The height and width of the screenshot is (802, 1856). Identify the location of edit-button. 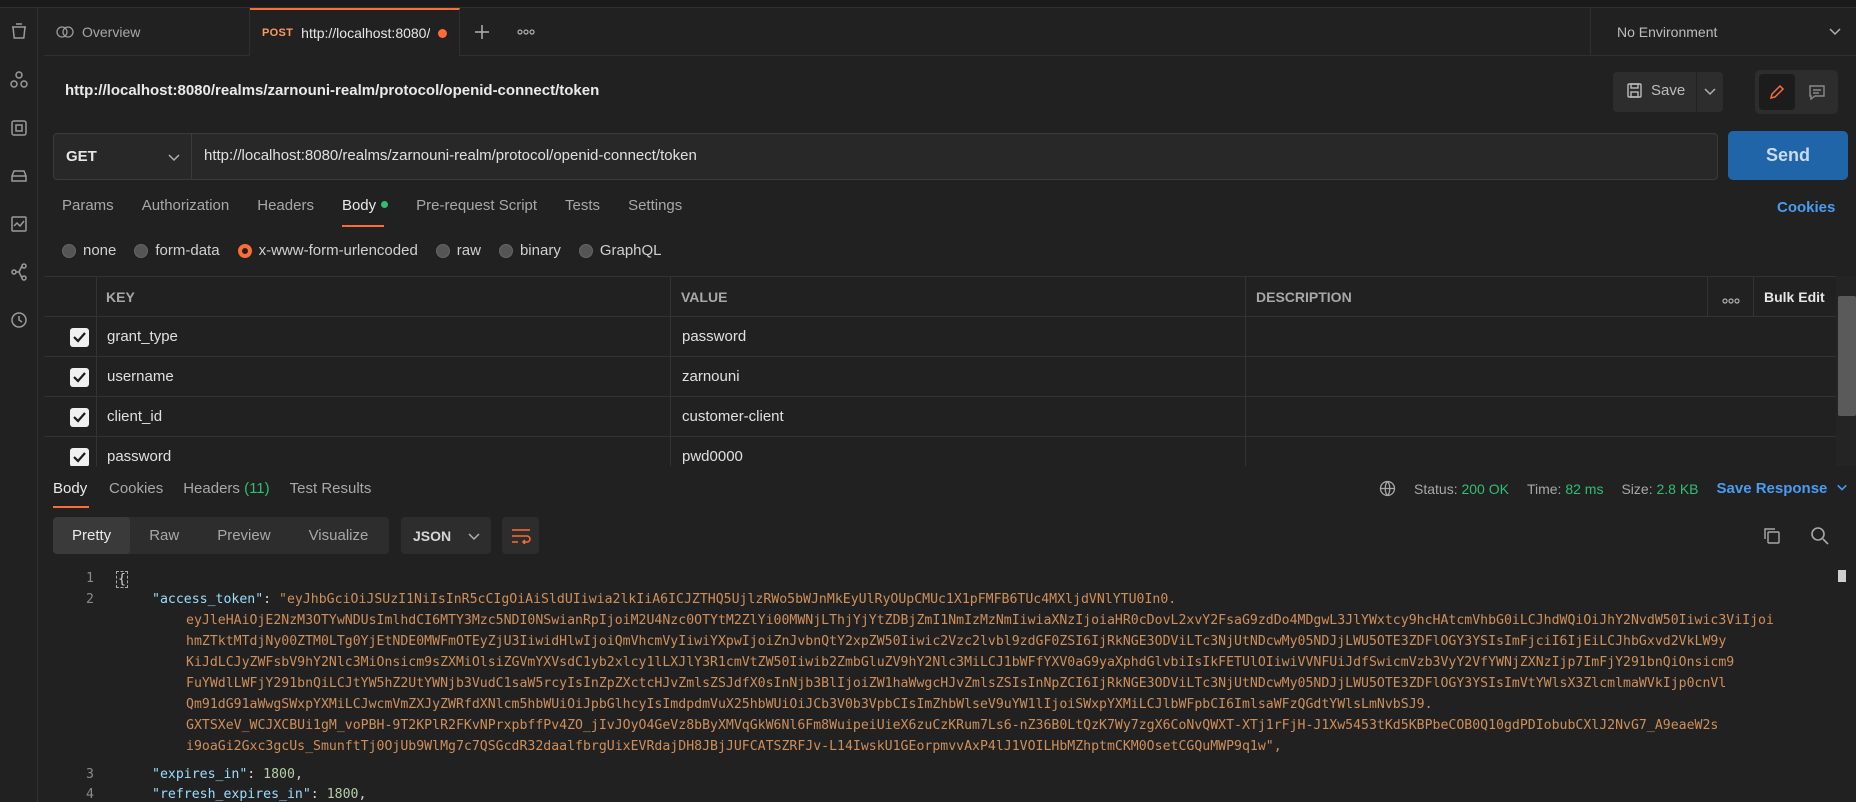
(1777, 92).